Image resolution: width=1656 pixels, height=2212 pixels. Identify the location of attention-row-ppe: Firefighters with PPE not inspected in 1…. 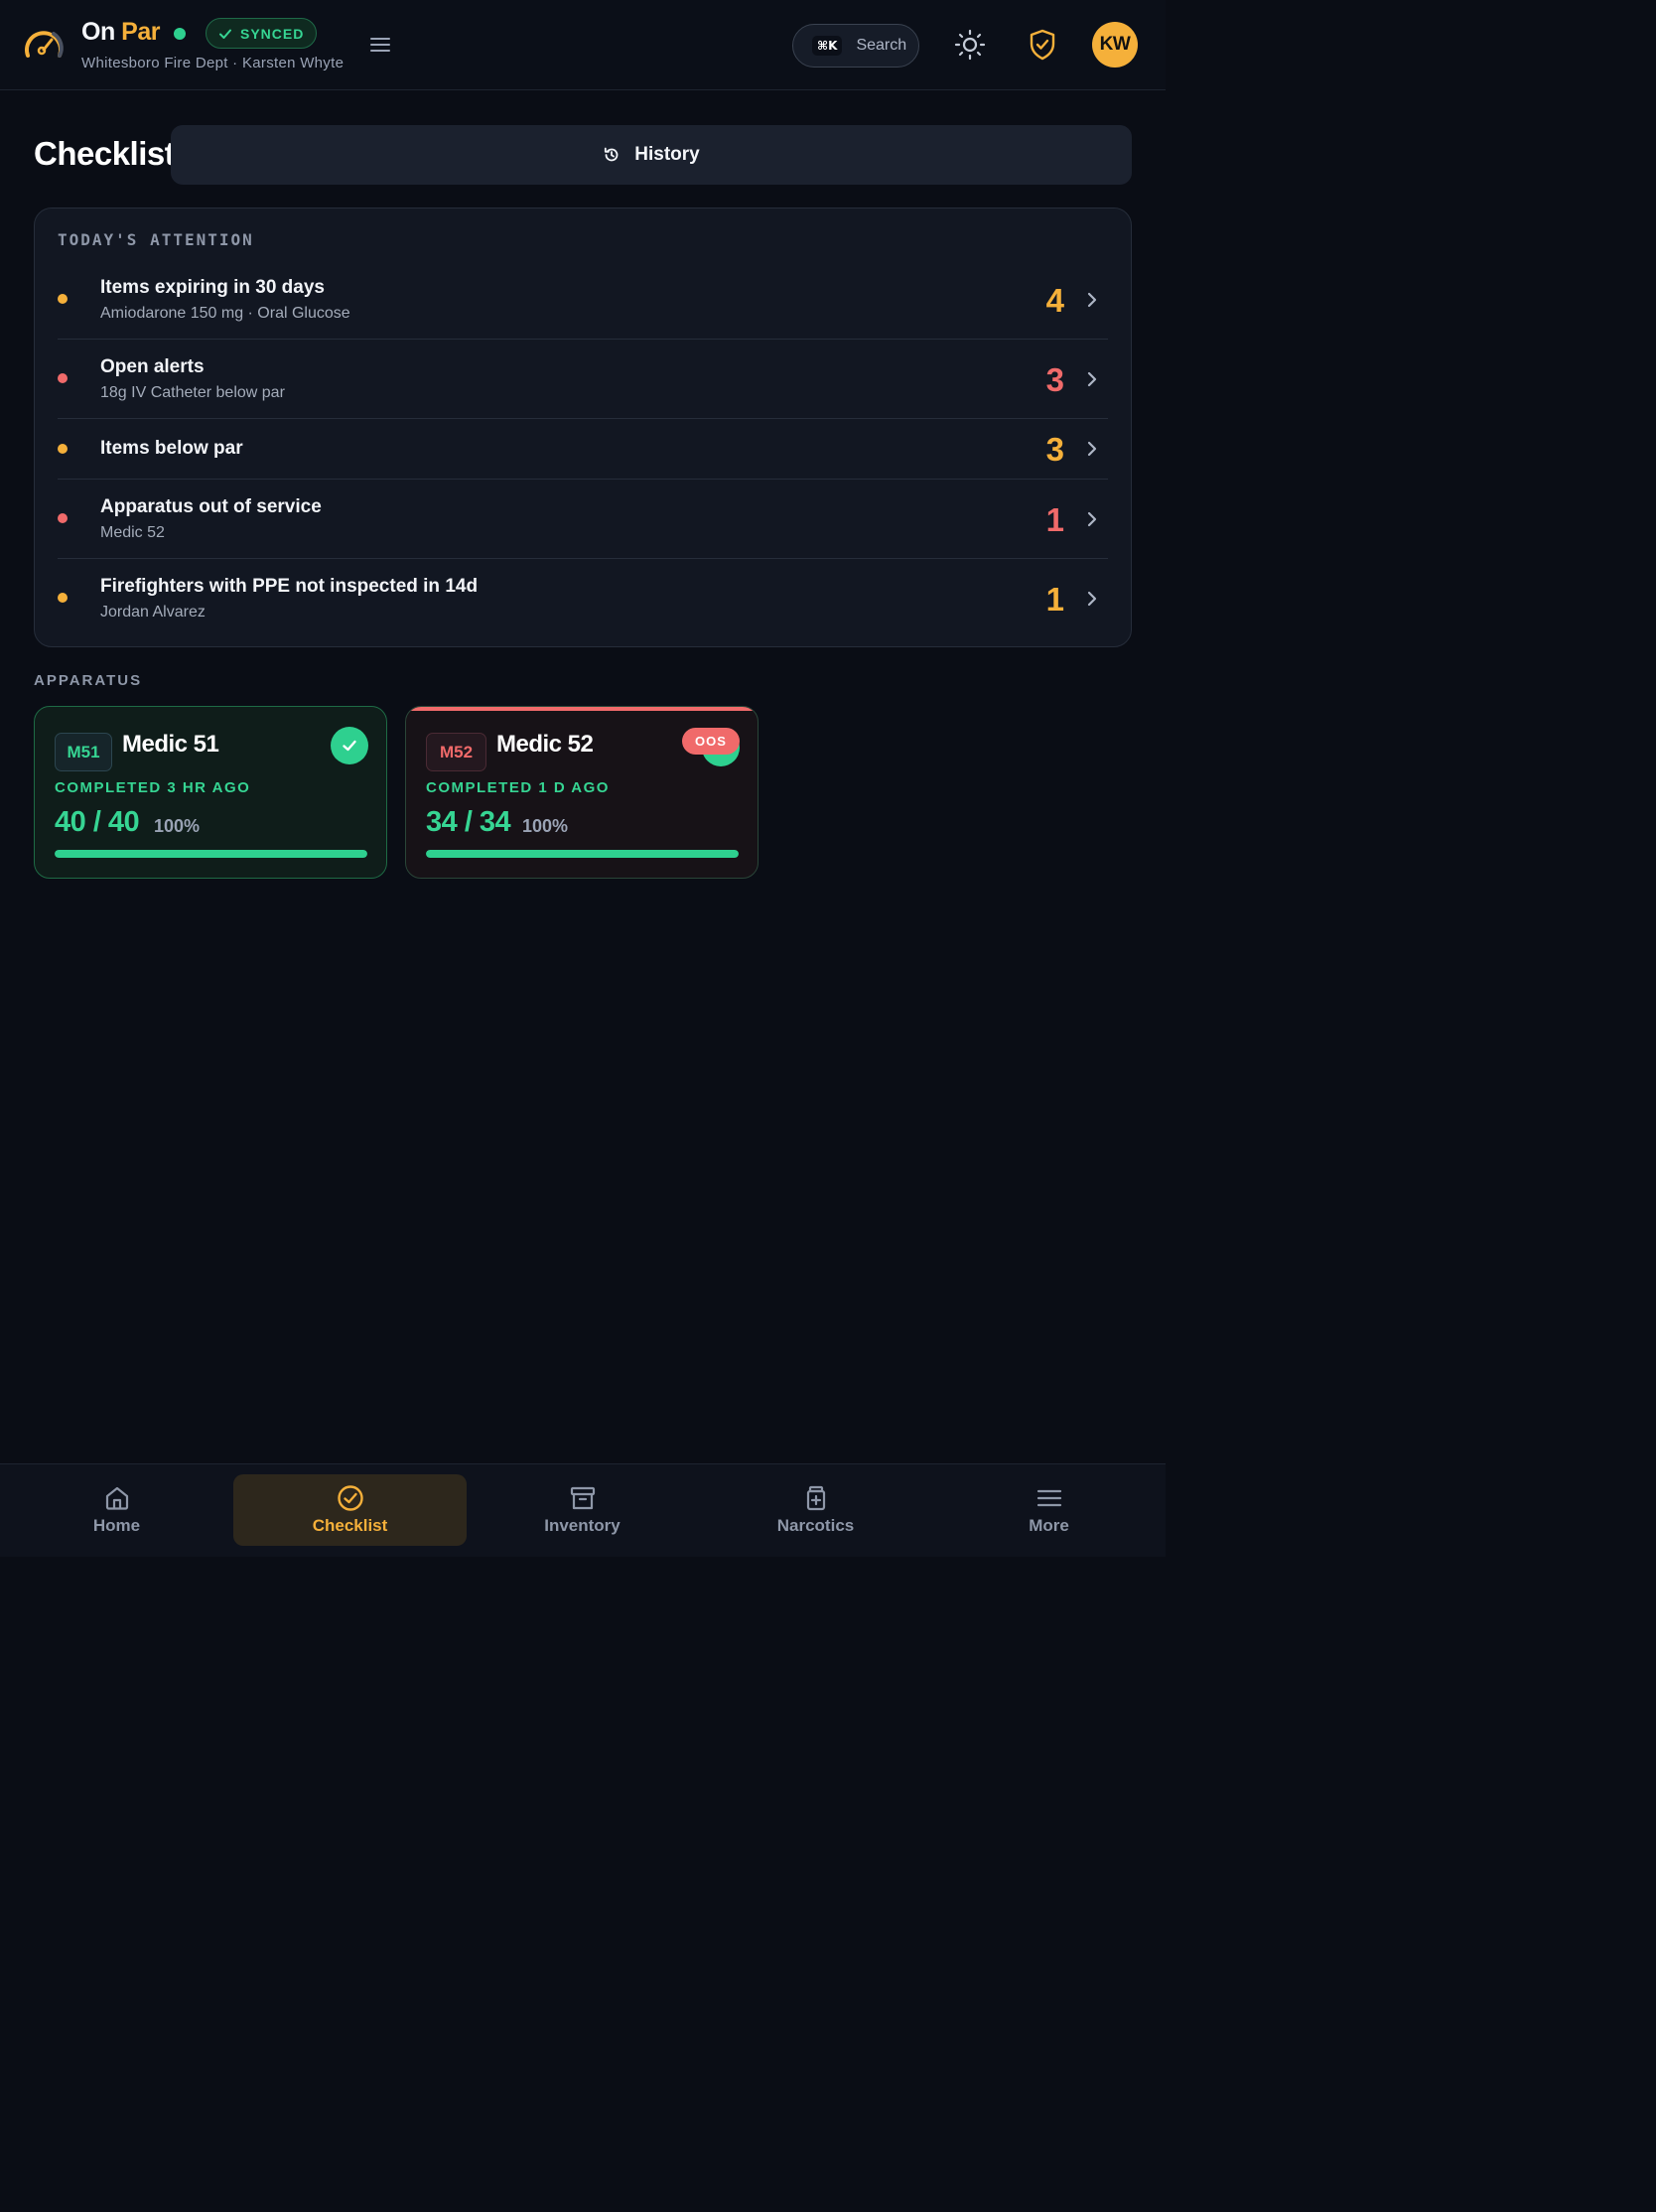
(583, 598).